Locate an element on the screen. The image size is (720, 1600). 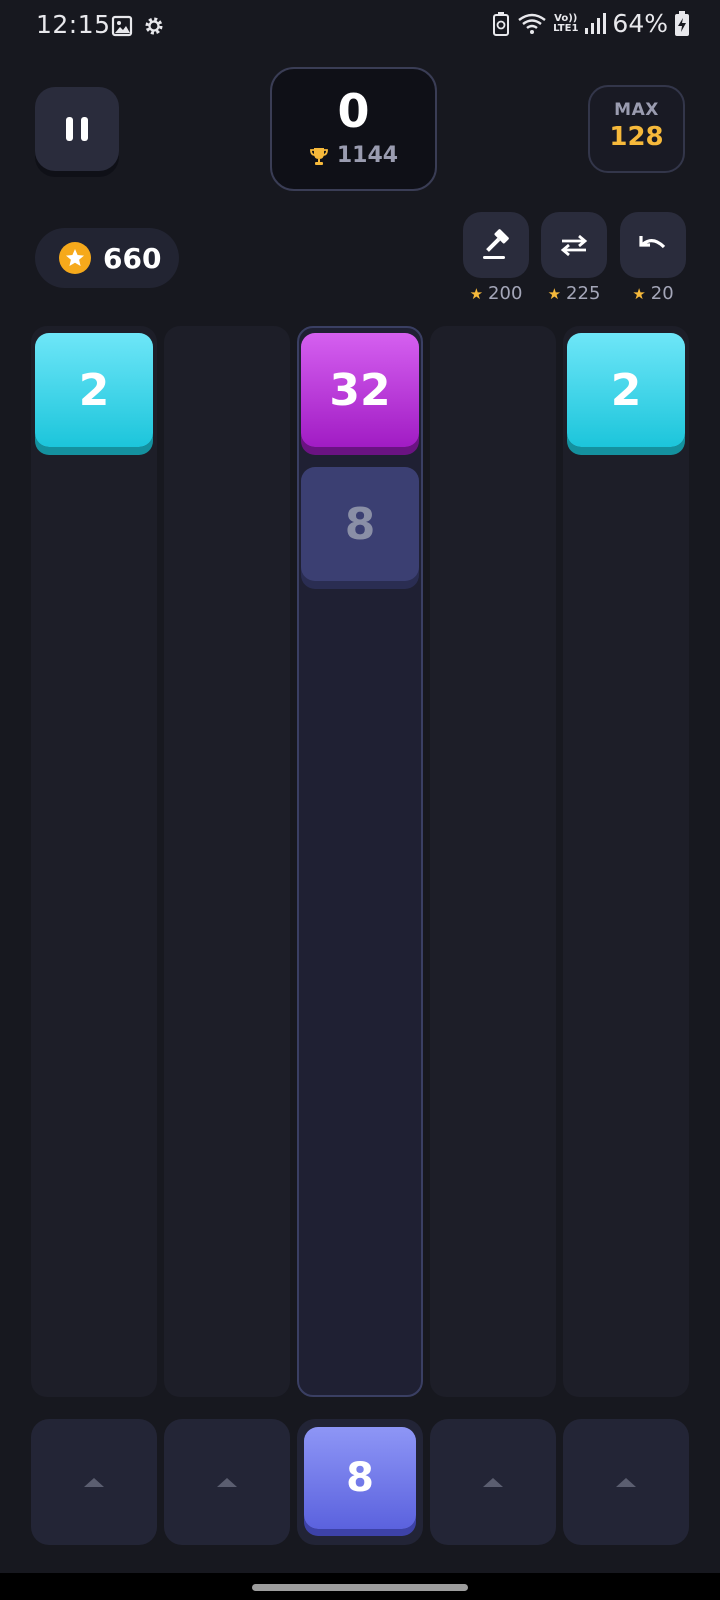
best-score: 1144 is located at coordinates (367, 155).